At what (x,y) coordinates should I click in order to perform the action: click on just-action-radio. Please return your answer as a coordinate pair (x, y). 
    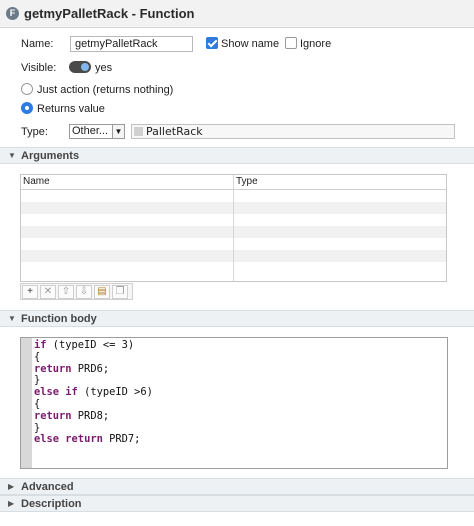
    Looking at the image, I should click on (27, 89).